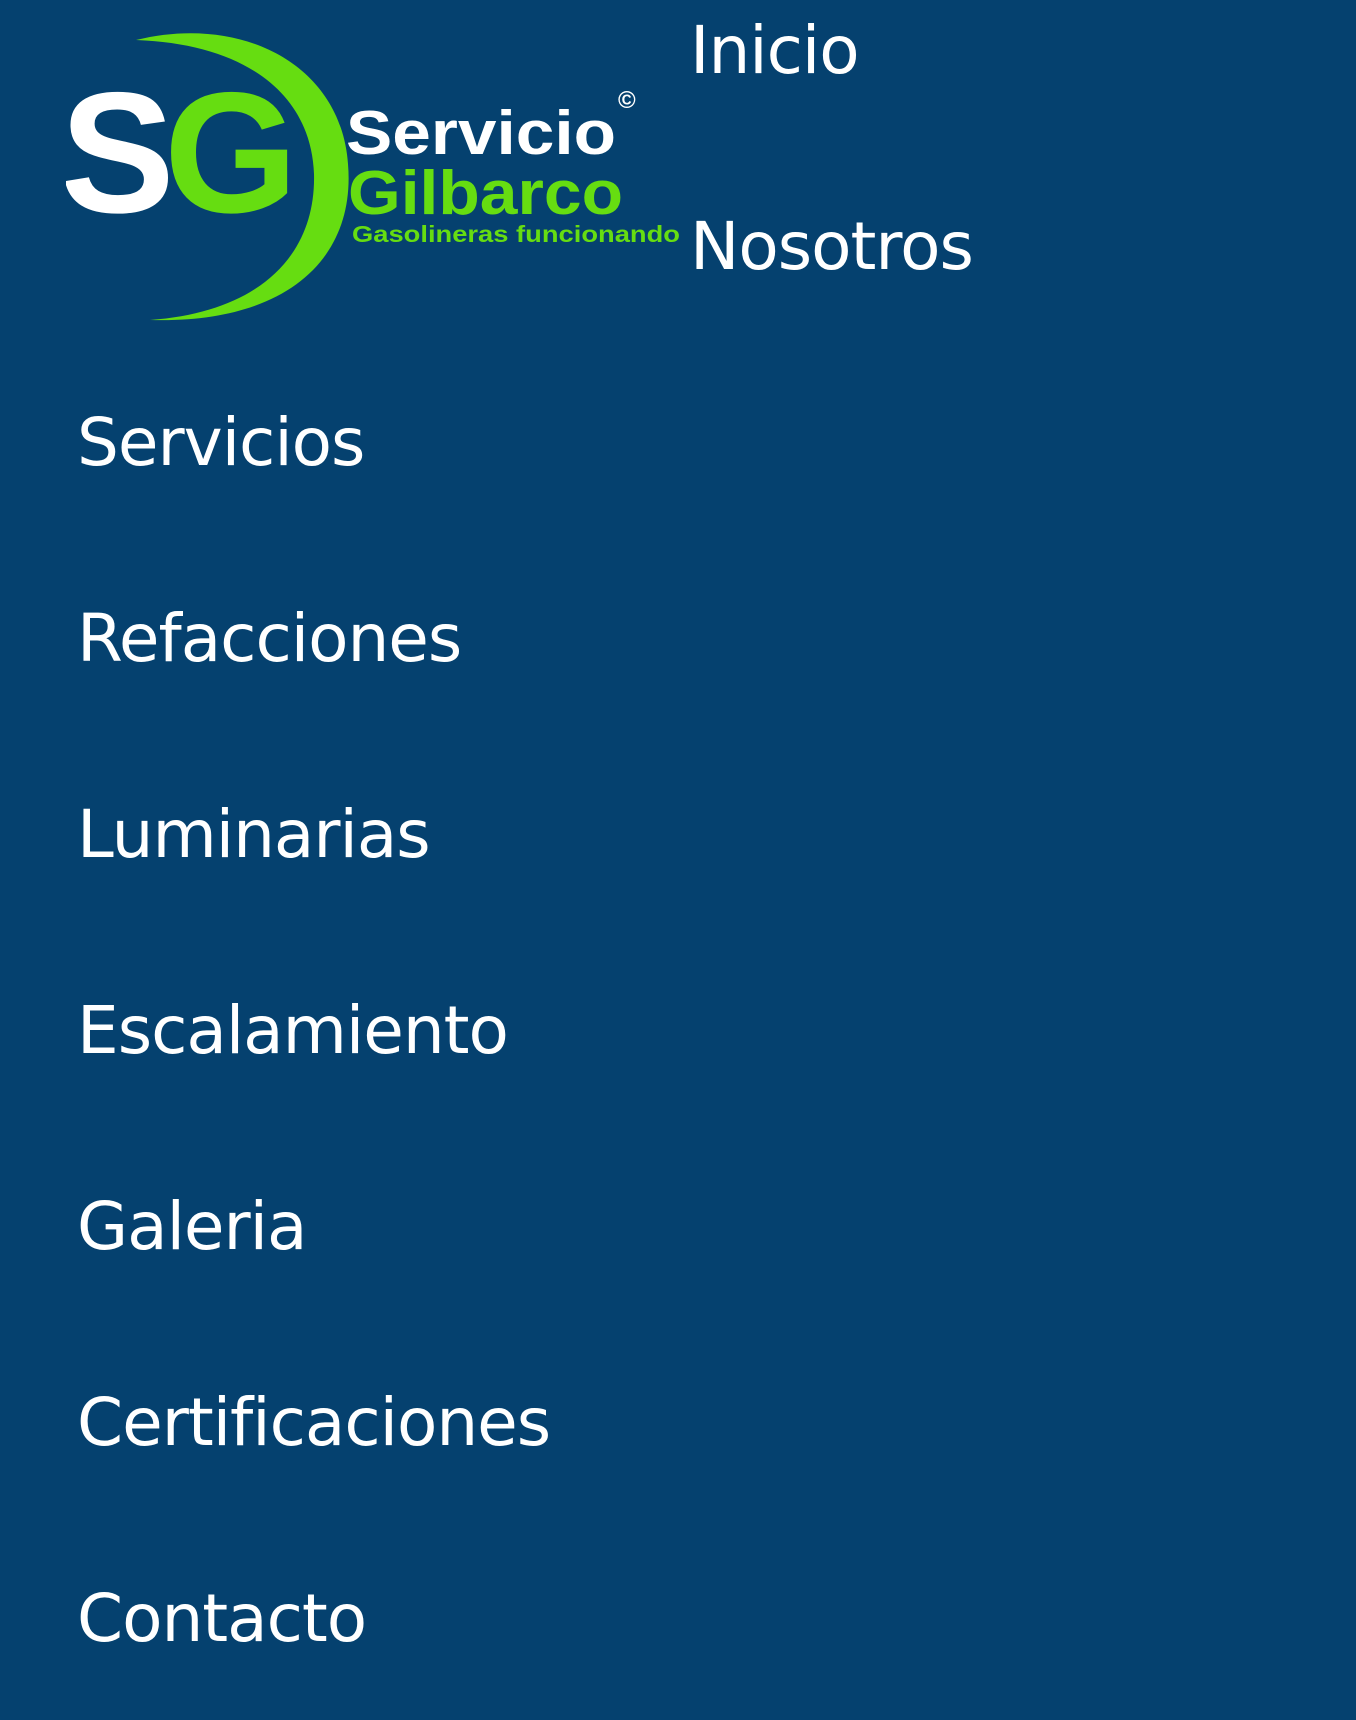  What do you see at coordinates (231, 153) in the screenshot?
I see `logo-initial-g: G` at bounding box center [231, 153].